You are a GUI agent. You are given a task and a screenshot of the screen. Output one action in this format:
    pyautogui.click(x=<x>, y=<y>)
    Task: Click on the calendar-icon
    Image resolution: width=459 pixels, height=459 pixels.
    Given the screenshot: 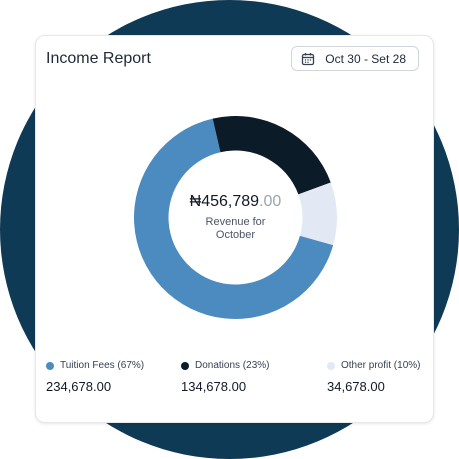 What is the action you would take?
    pyautogui.click(x=308, y=59)
    